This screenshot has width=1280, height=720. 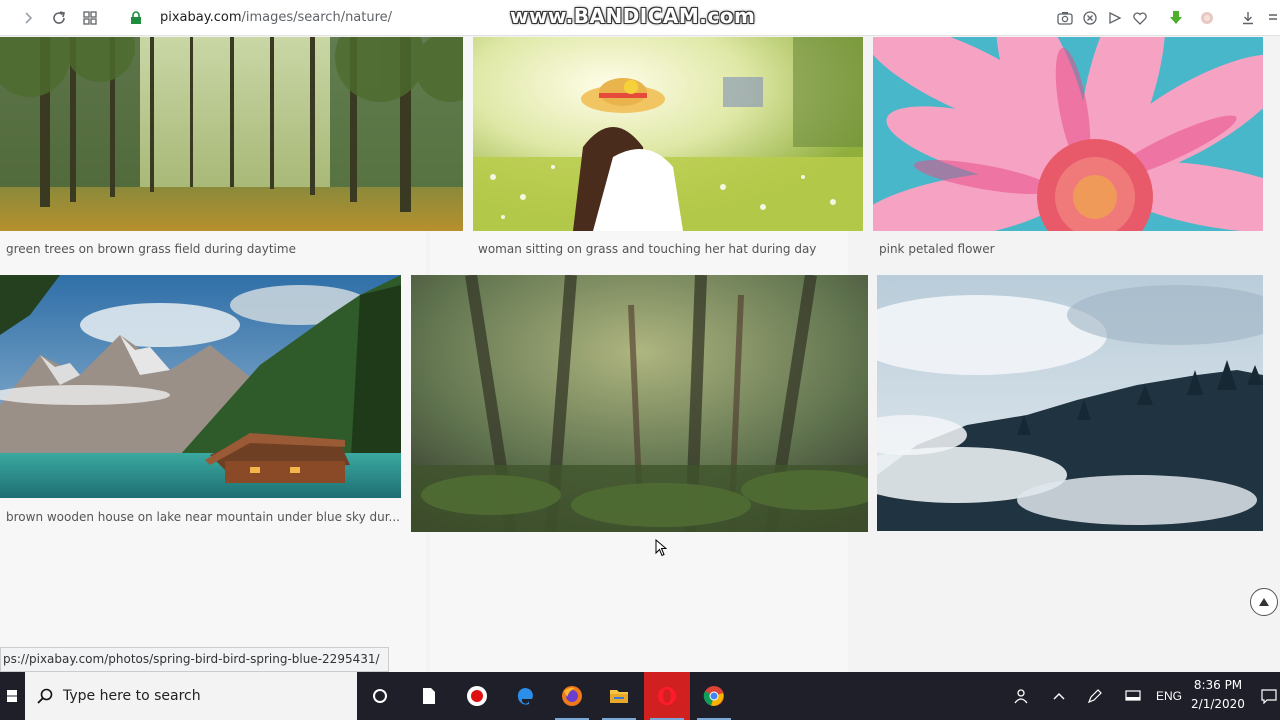 I want to click on reload-icon, so click(x=59, y=18).